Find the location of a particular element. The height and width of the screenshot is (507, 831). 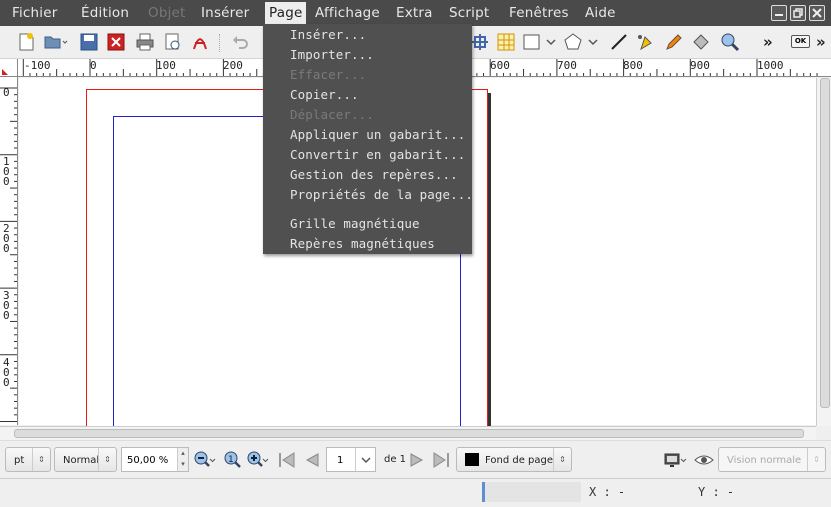

menu-extra: Extra is located at coordinates (414, 13).